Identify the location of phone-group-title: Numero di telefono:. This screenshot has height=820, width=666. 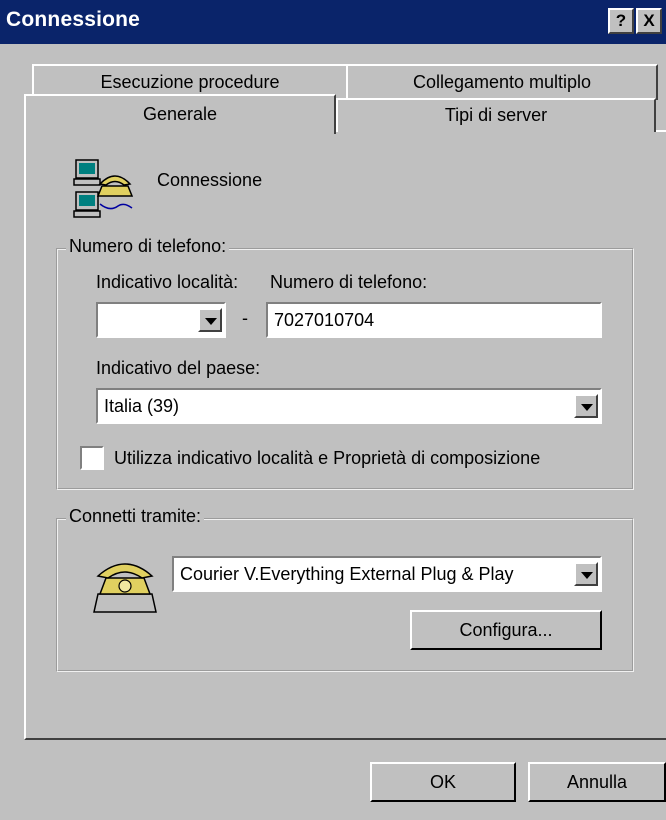
(148, 246).